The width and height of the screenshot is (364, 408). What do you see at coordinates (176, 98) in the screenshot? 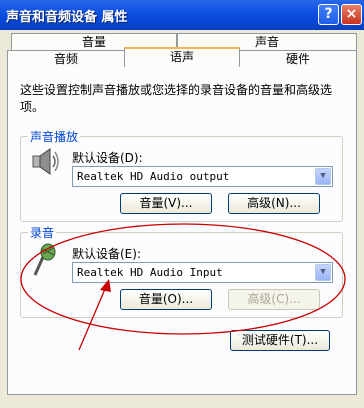
I see `description-text: 这些设置控制声音播放或您选择的录音设备的音量和高级选项。` at bounding box center [176, 98].